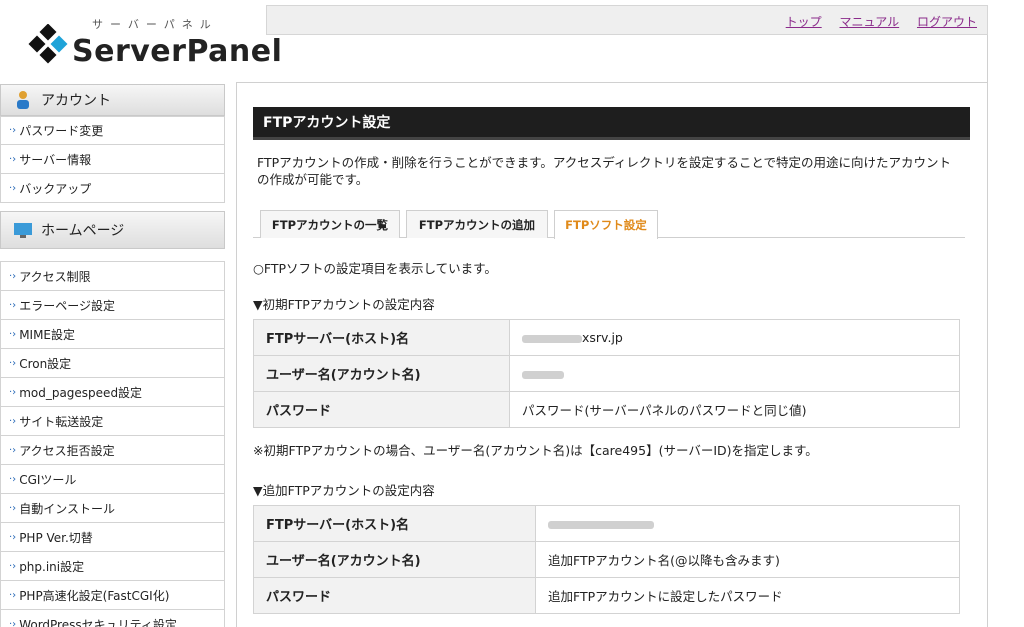 This screenshot has height=627, width=1024. I want to click on sidebar-item-label: php.ini設定, so click(52, 566).